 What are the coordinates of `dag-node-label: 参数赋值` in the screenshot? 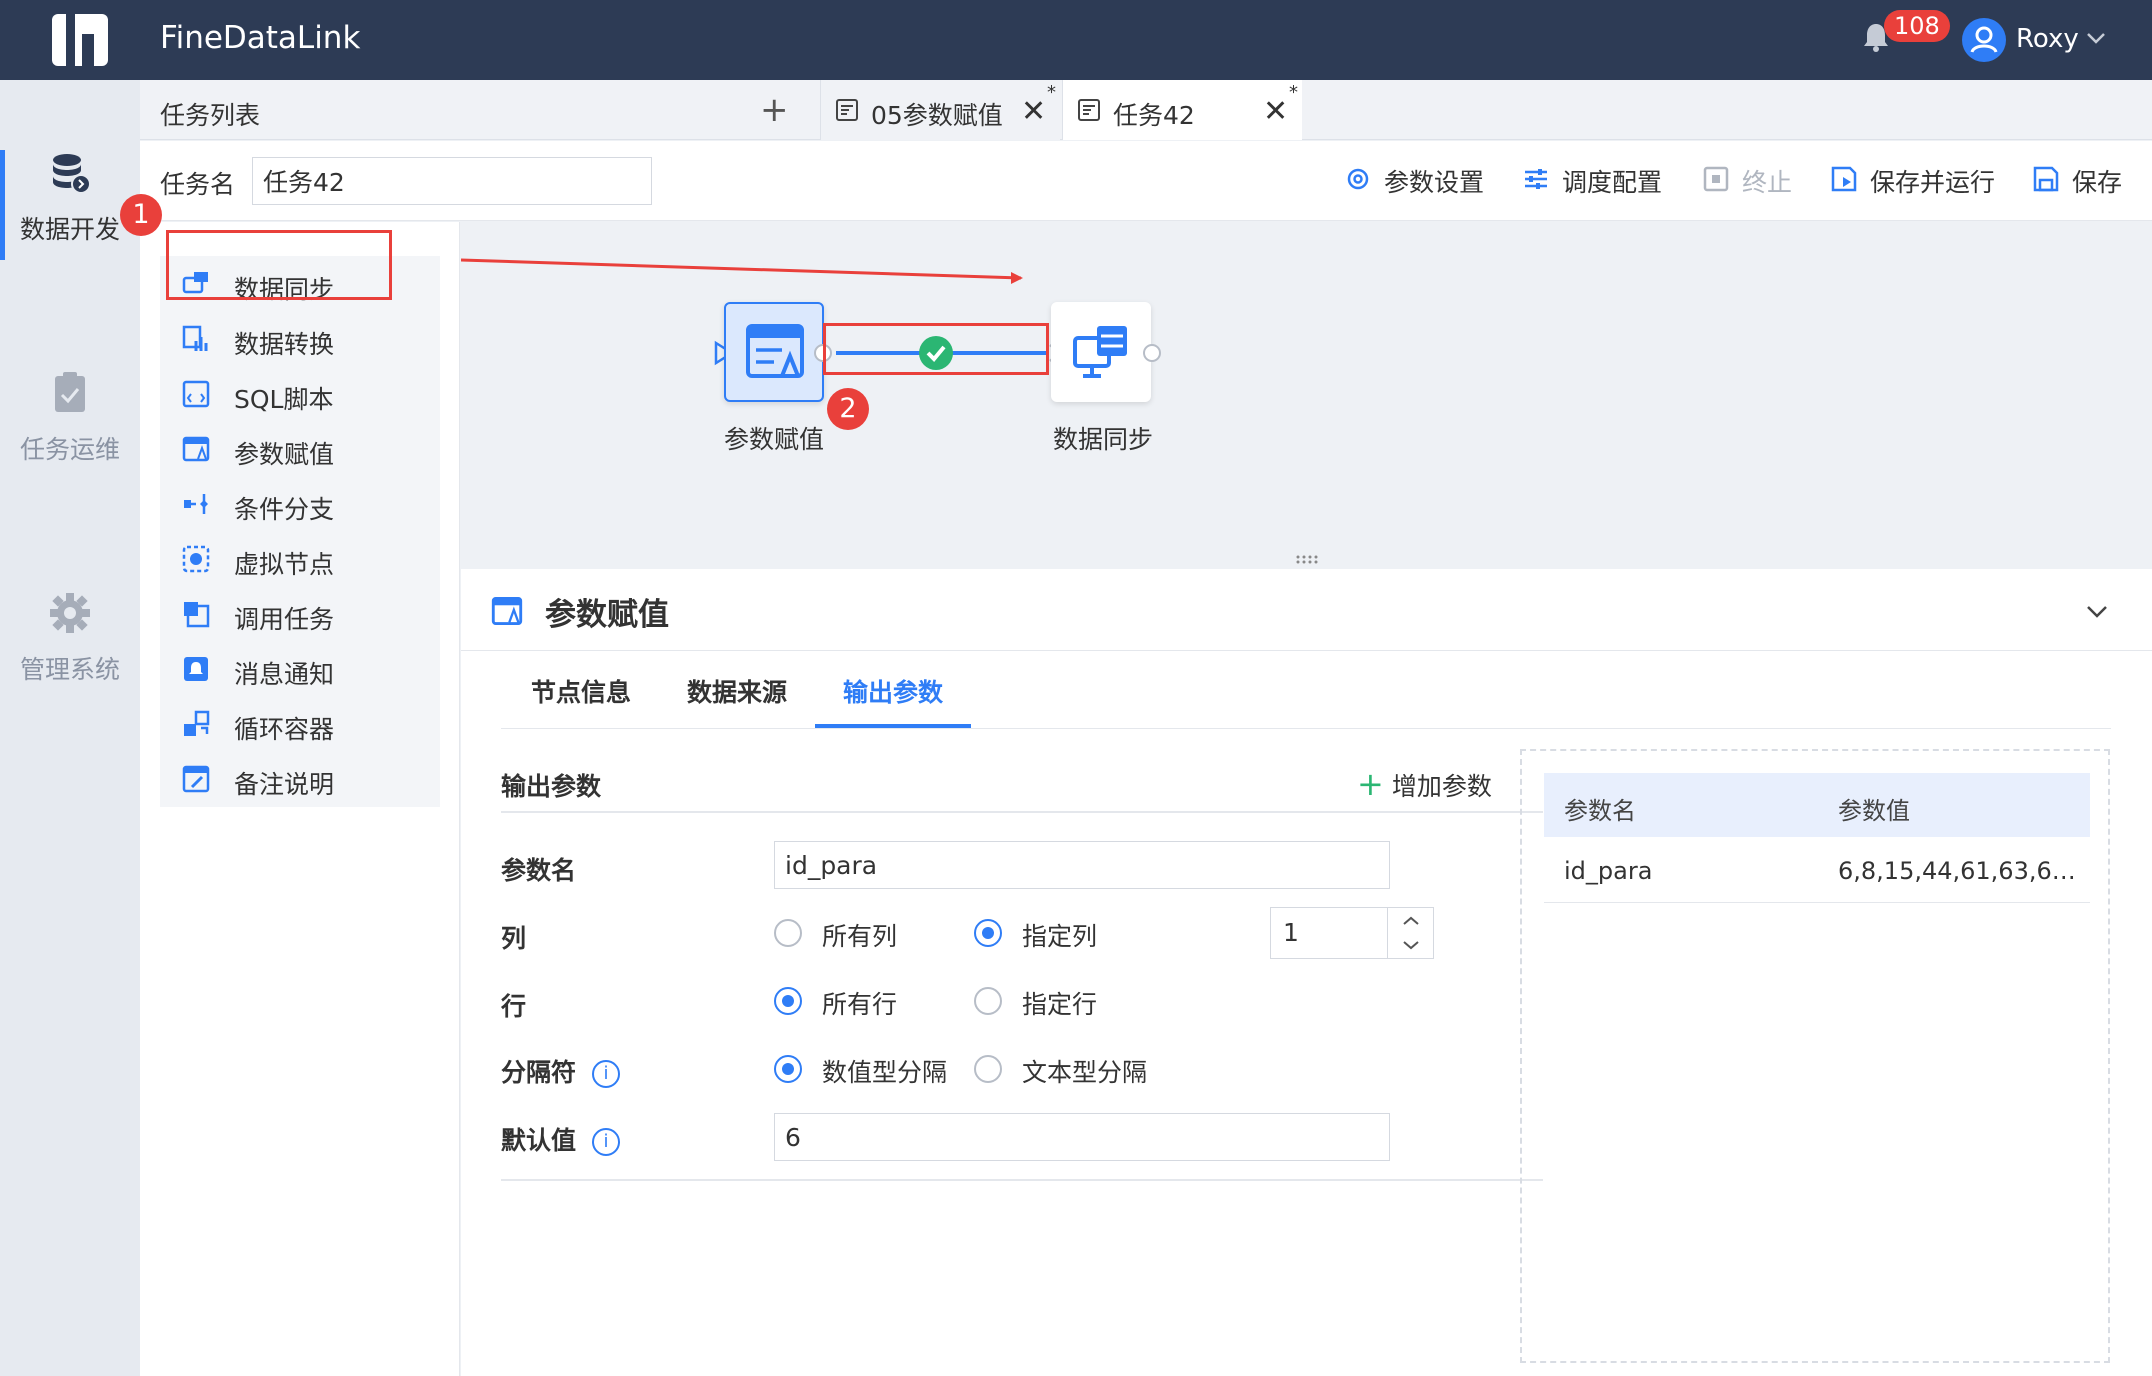 It's located at (773, 439).